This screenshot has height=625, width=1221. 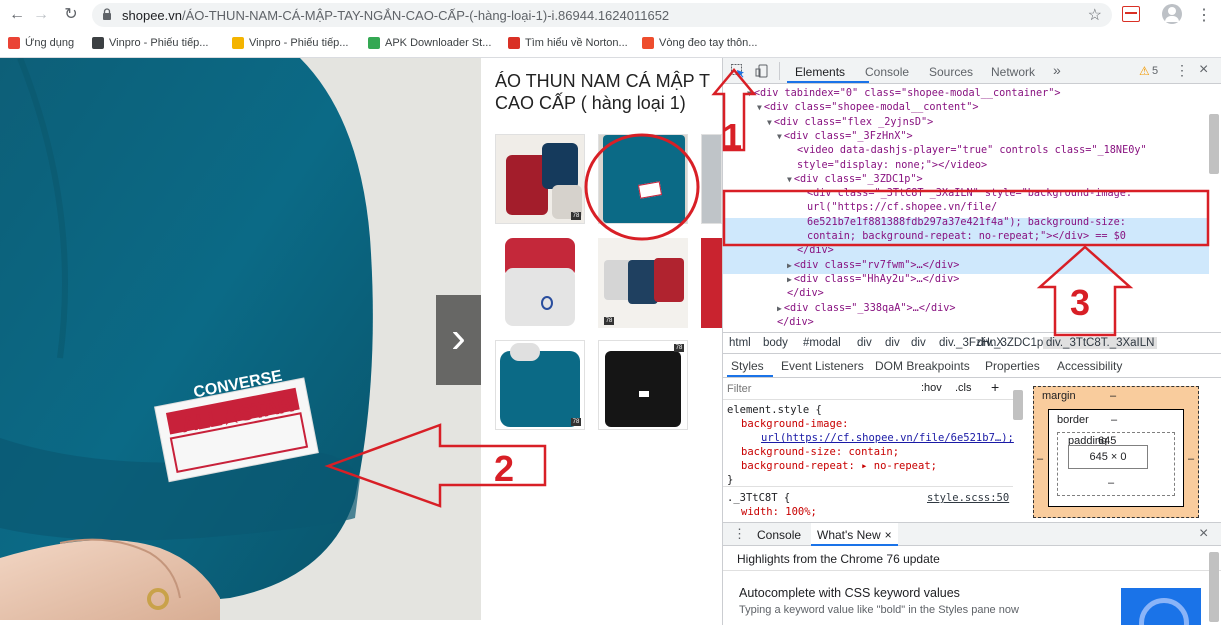 What do you see at coordinates (995, 387) in the screenshot?
I see `add-style-rule-button: +` at bounding box center [995, 387].